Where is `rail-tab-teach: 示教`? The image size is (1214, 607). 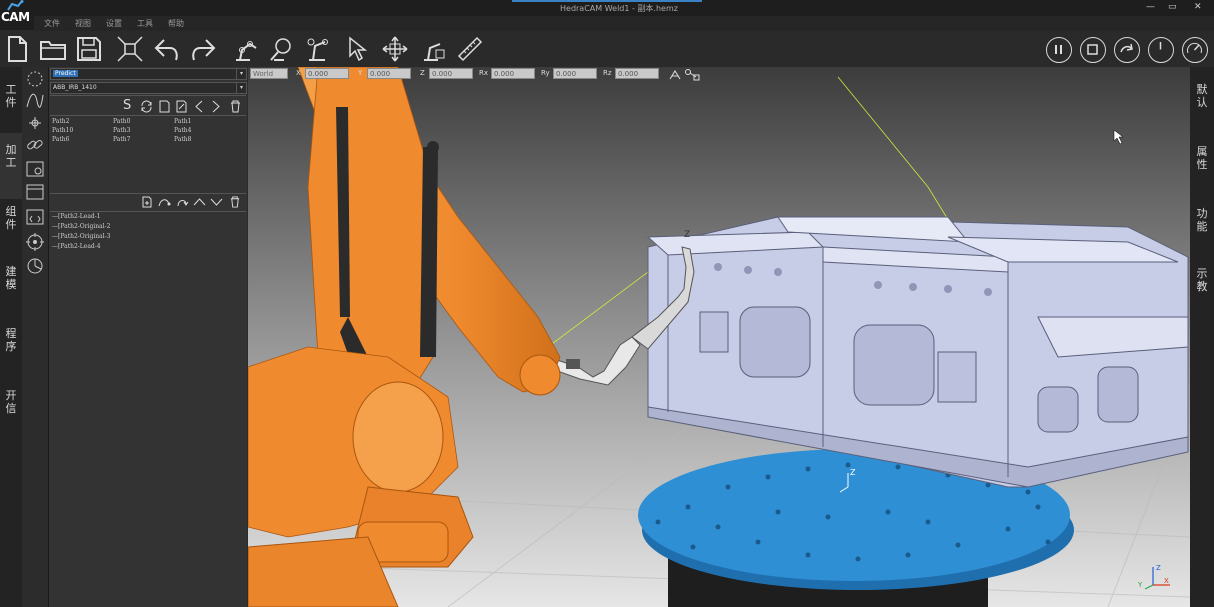 rail-tab-teach: 示教 is located at coordinates (1202, 280).